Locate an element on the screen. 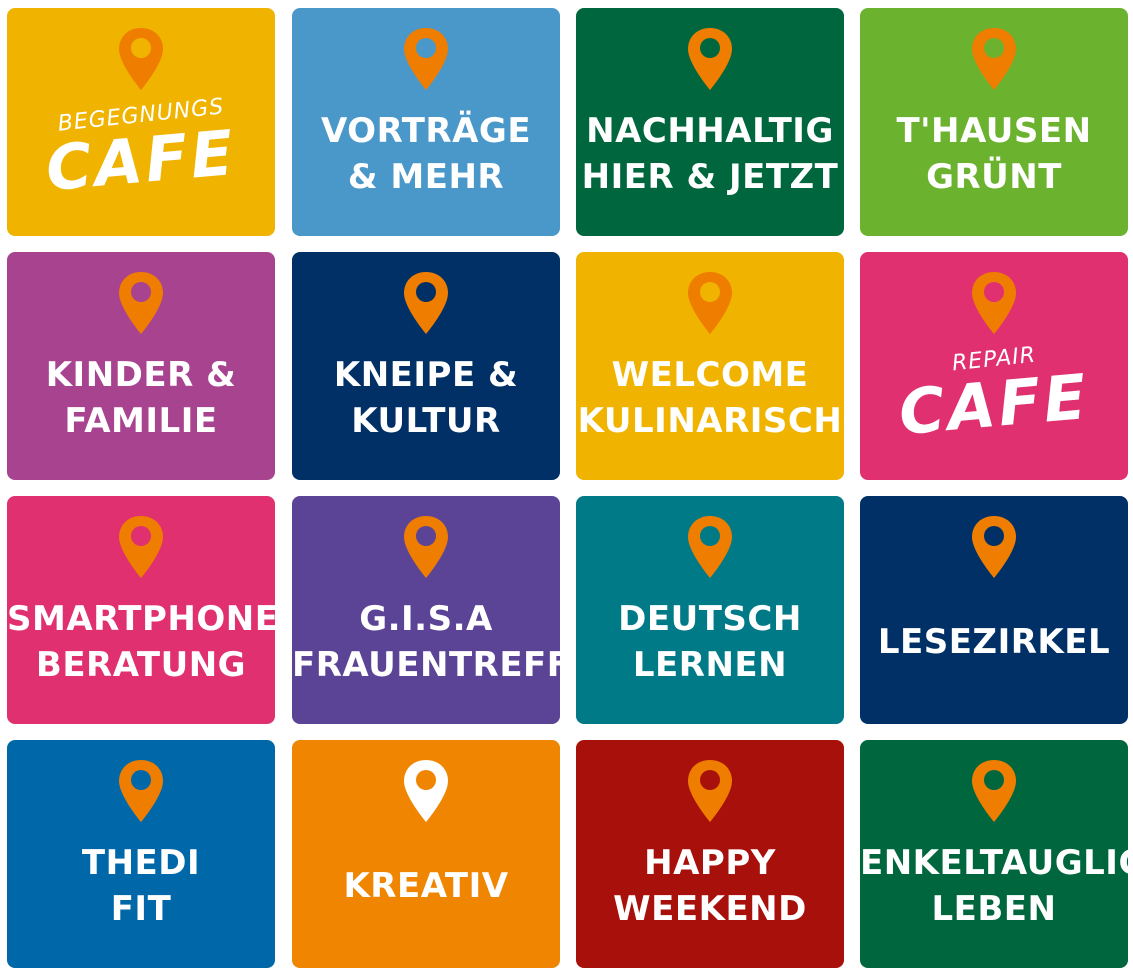 The width and height of the screenshot is (1133, 968). tile-label-line: HAPPY is located at coordinates (710, 863).